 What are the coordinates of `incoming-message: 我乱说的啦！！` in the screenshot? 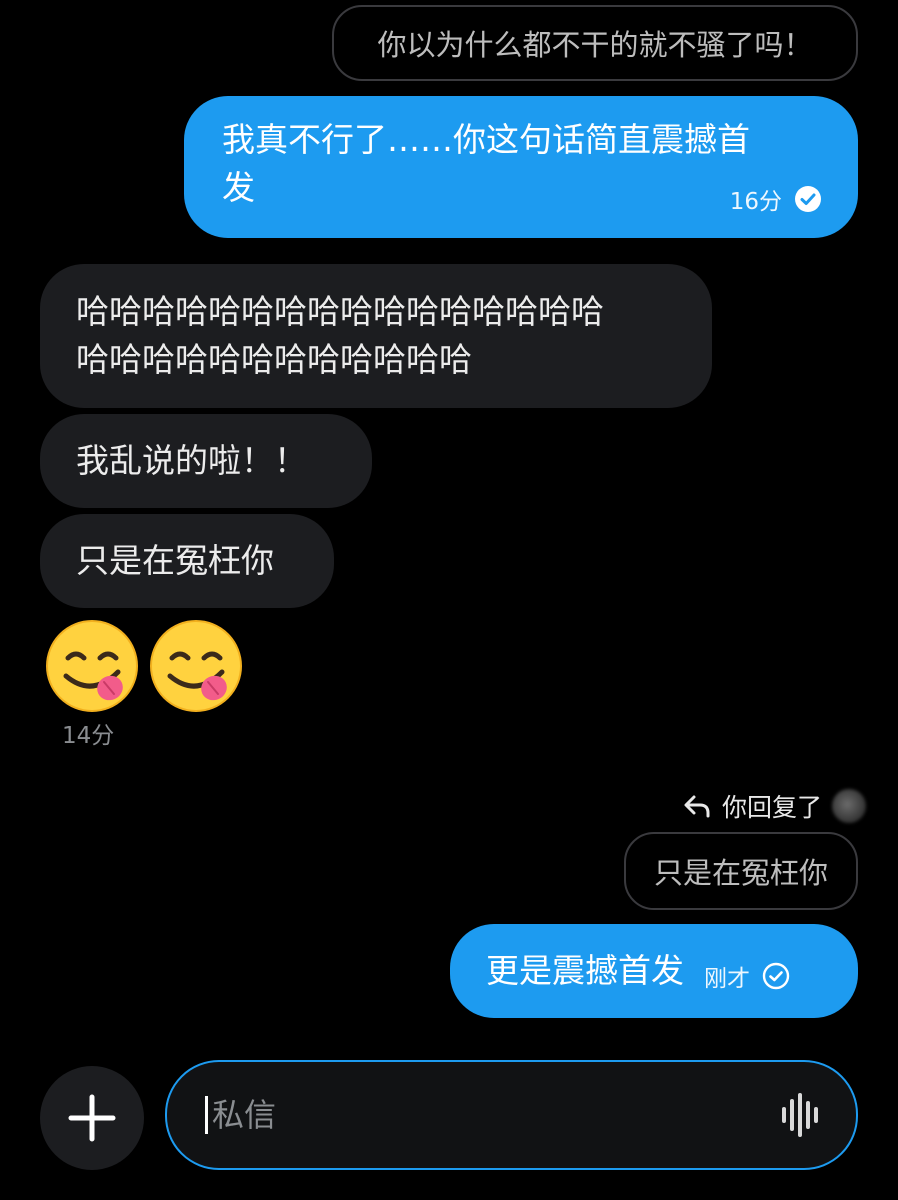 It's located at (206, 461).